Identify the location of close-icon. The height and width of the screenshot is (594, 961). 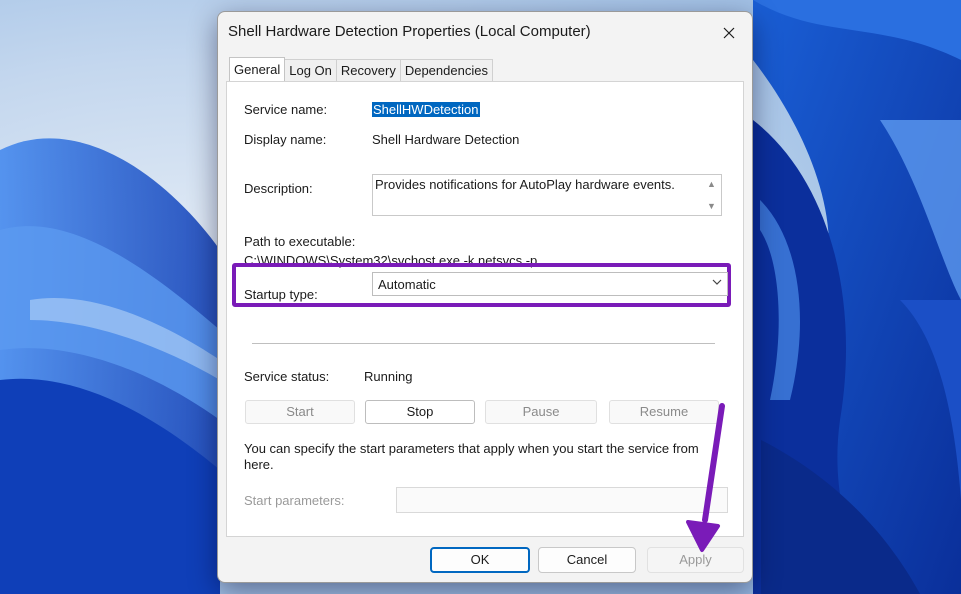
(729, 33).